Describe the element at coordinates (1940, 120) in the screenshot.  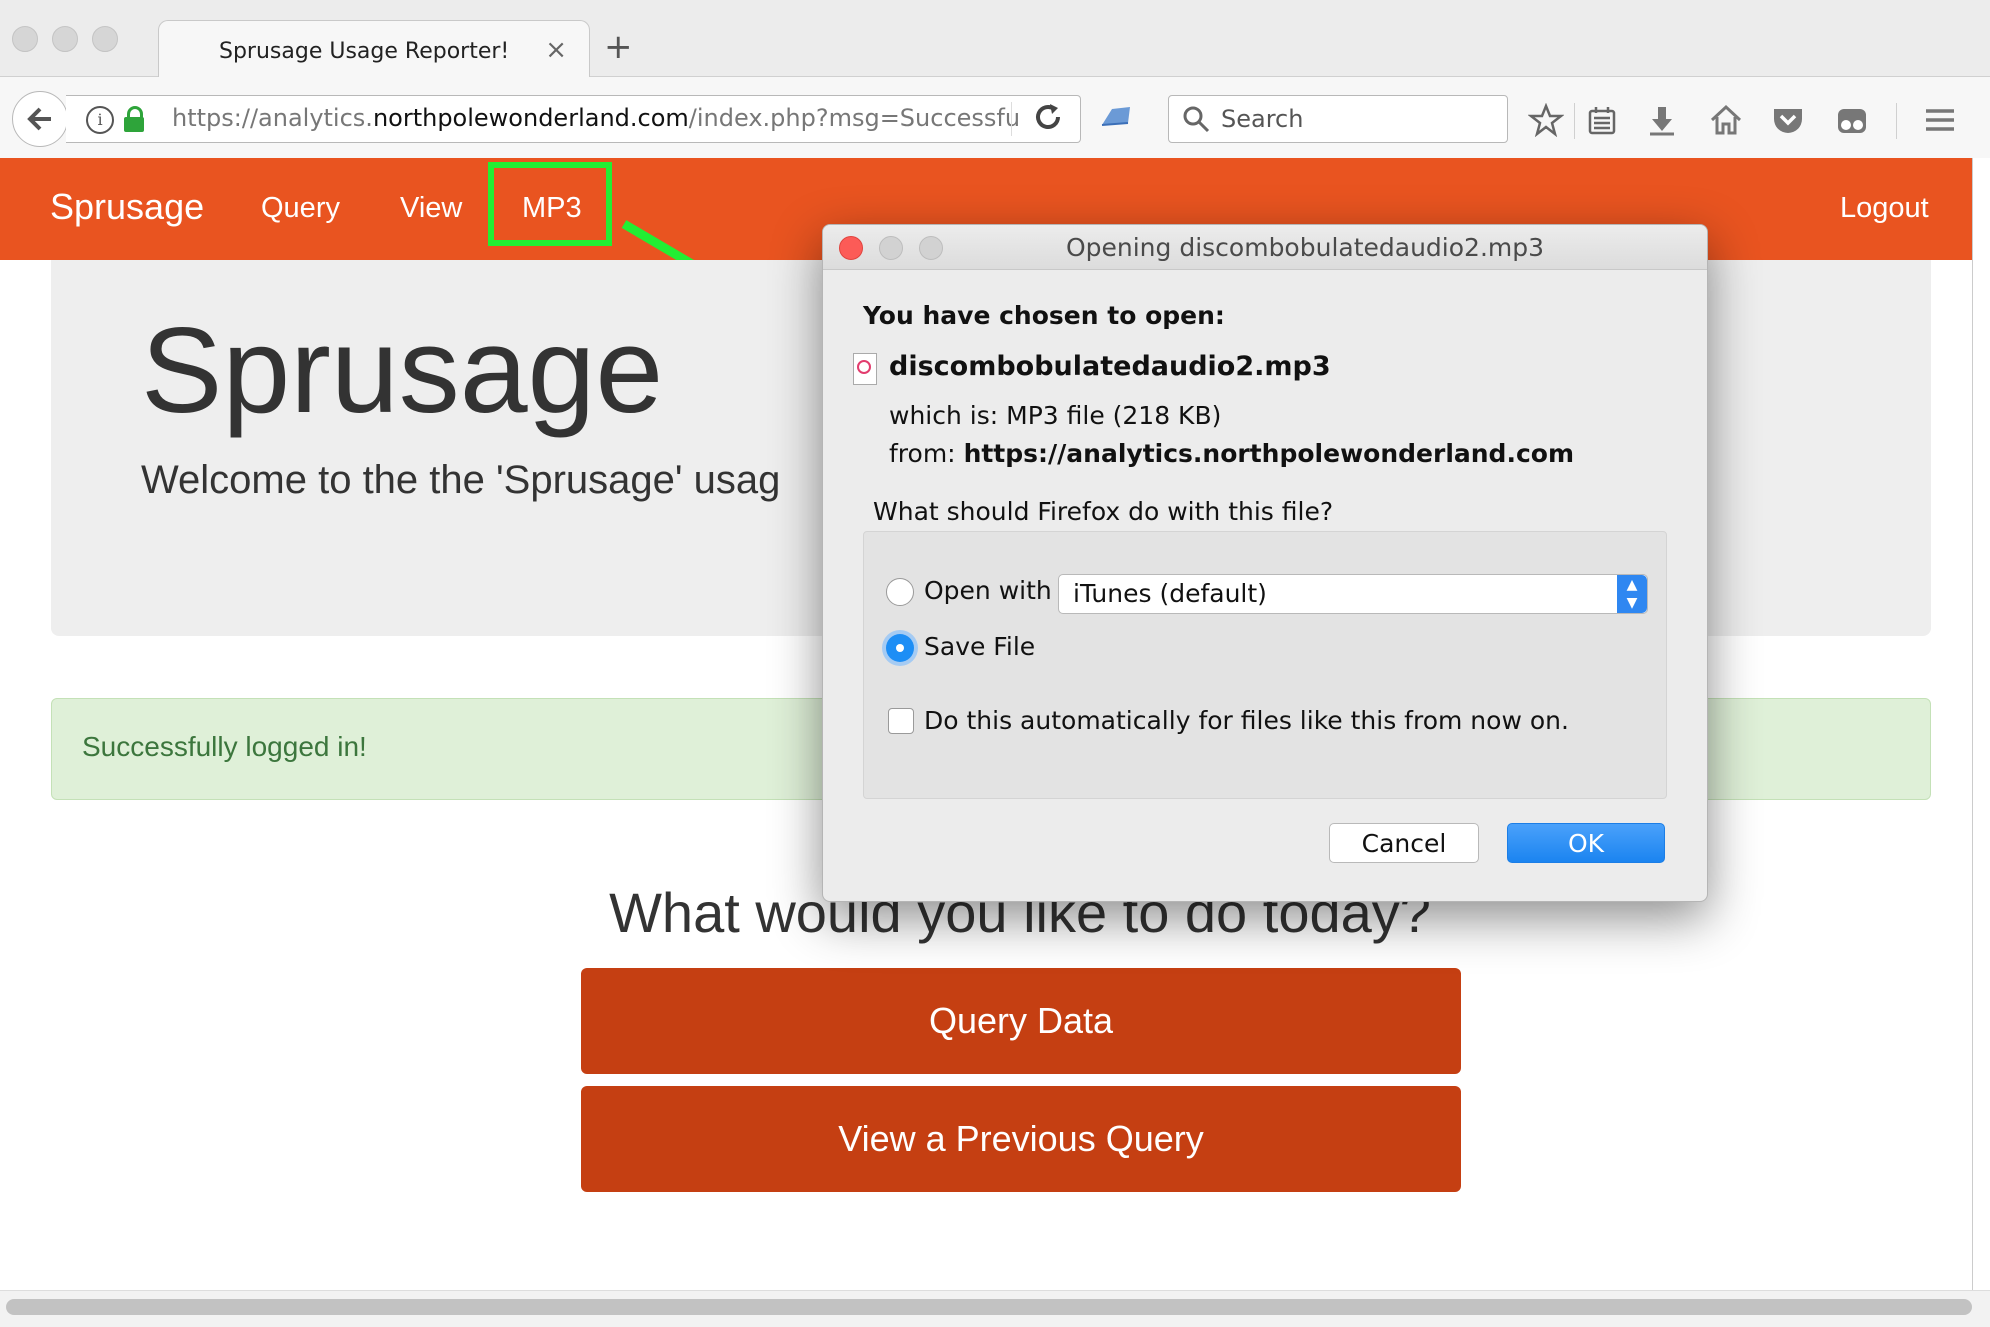
I see `hamburger-menu-icon` at that location.